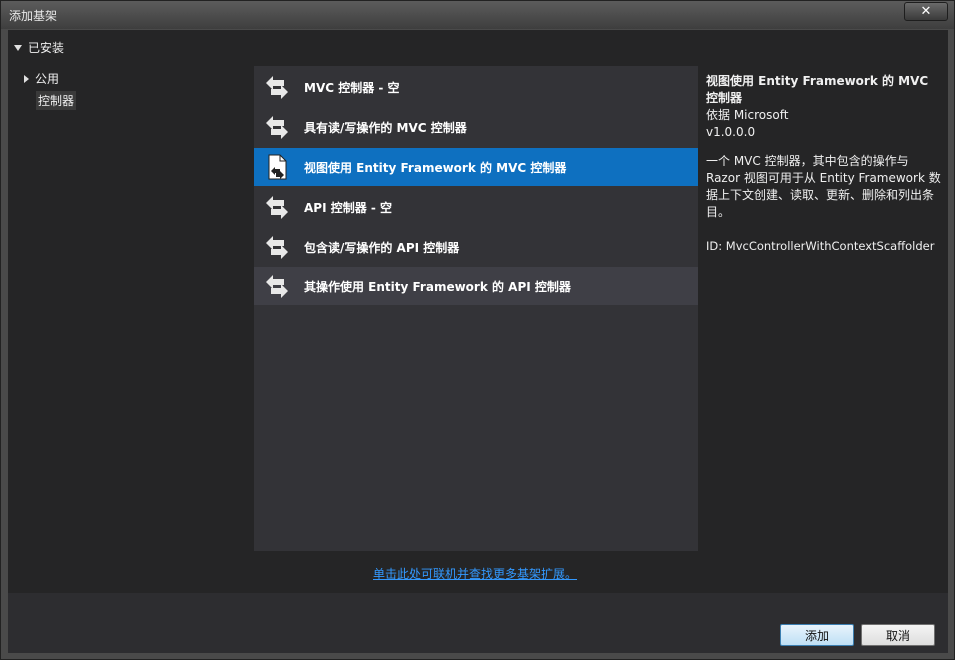  Describe the element at coordinates (817, 89) in the screenshot. I see `detail-title: 视图使用 Entity Framework 的 MVC 控制器` at that location.